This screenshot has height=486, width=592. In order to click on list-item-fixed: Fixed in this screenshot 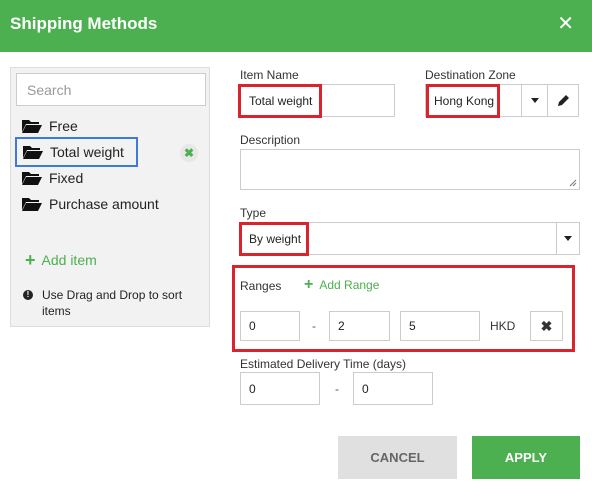, I will do `click(52, 178)`.